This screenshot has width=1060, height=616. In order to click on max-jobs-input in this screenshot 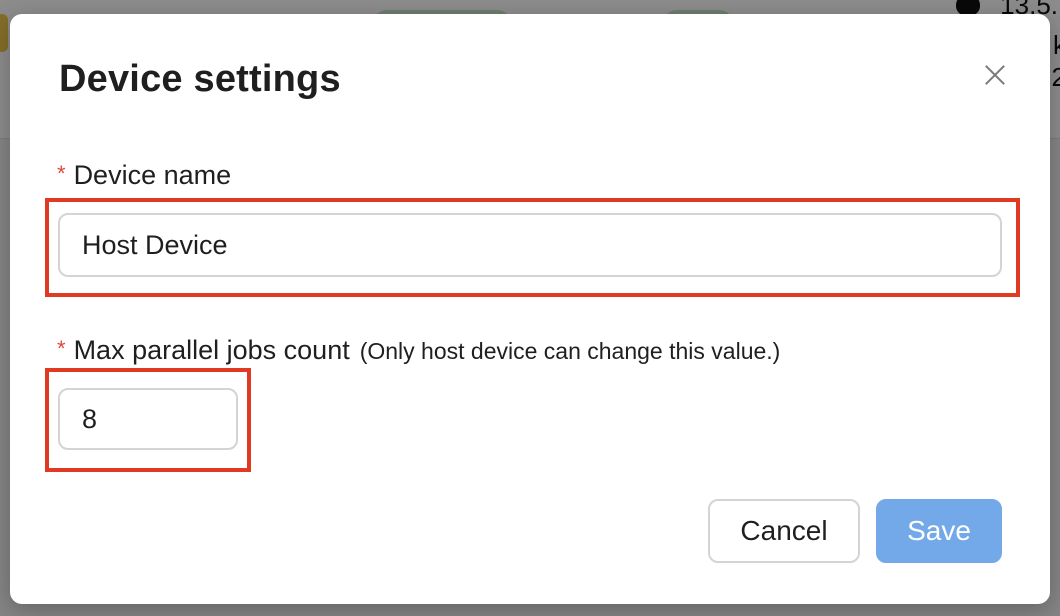, I will do `click(148, 419)`.